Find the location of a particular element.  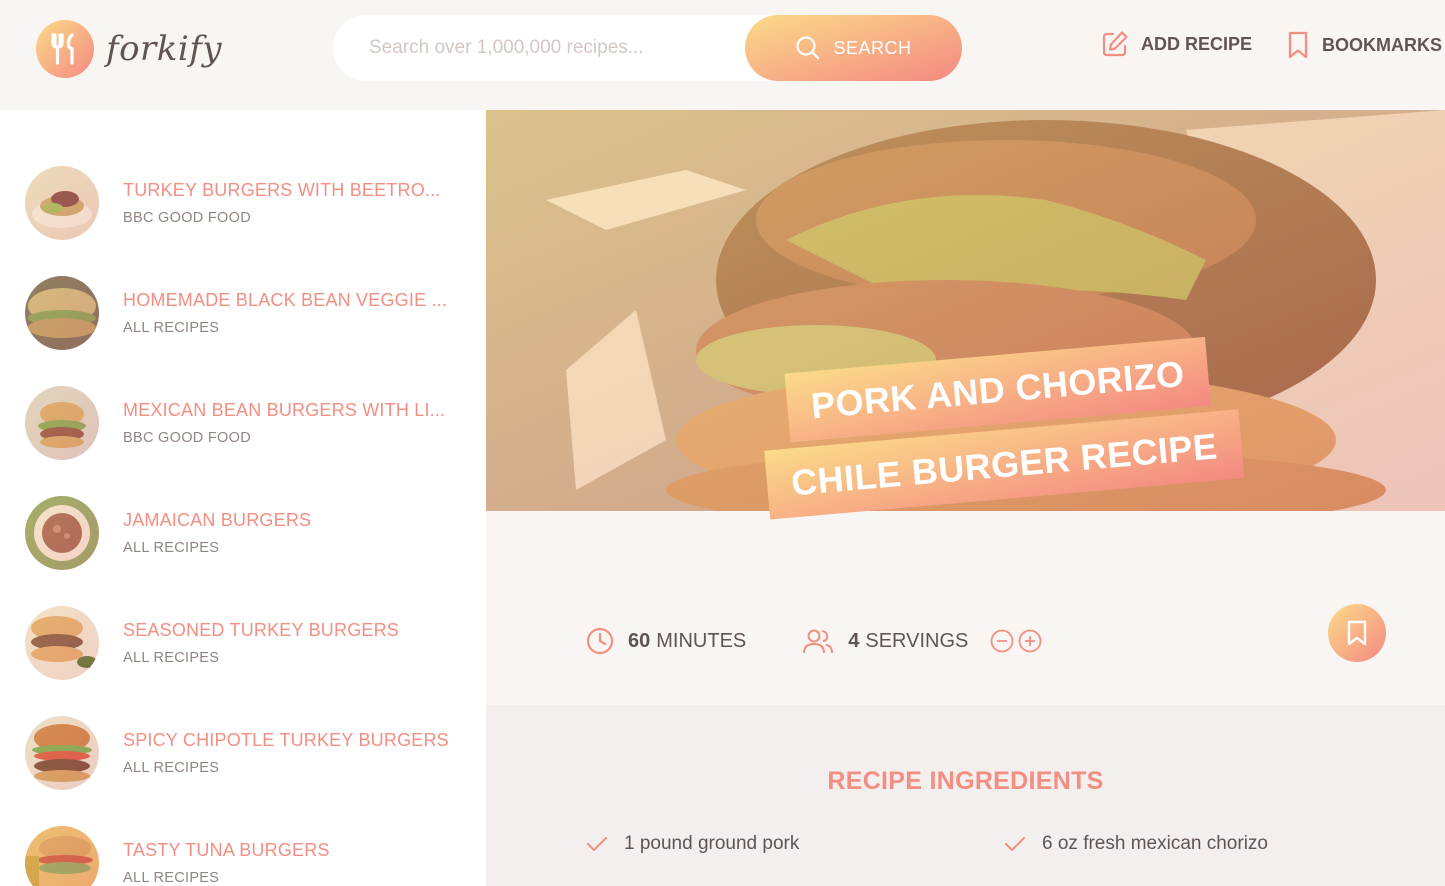

search-icon is located at coordinates (808, 48).